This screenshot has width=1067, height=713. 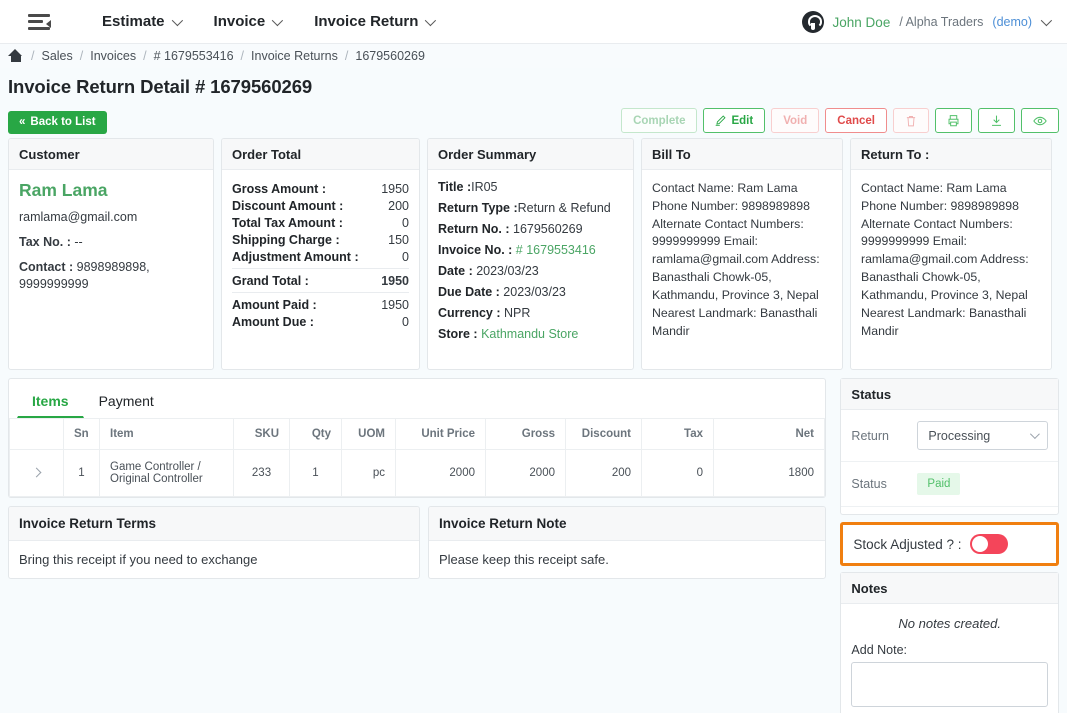 What do you see at coordinates (56, 56) in the screenshot?
I see `breadcrumb-item-sales: Sales` at bounding box center [56, 56].